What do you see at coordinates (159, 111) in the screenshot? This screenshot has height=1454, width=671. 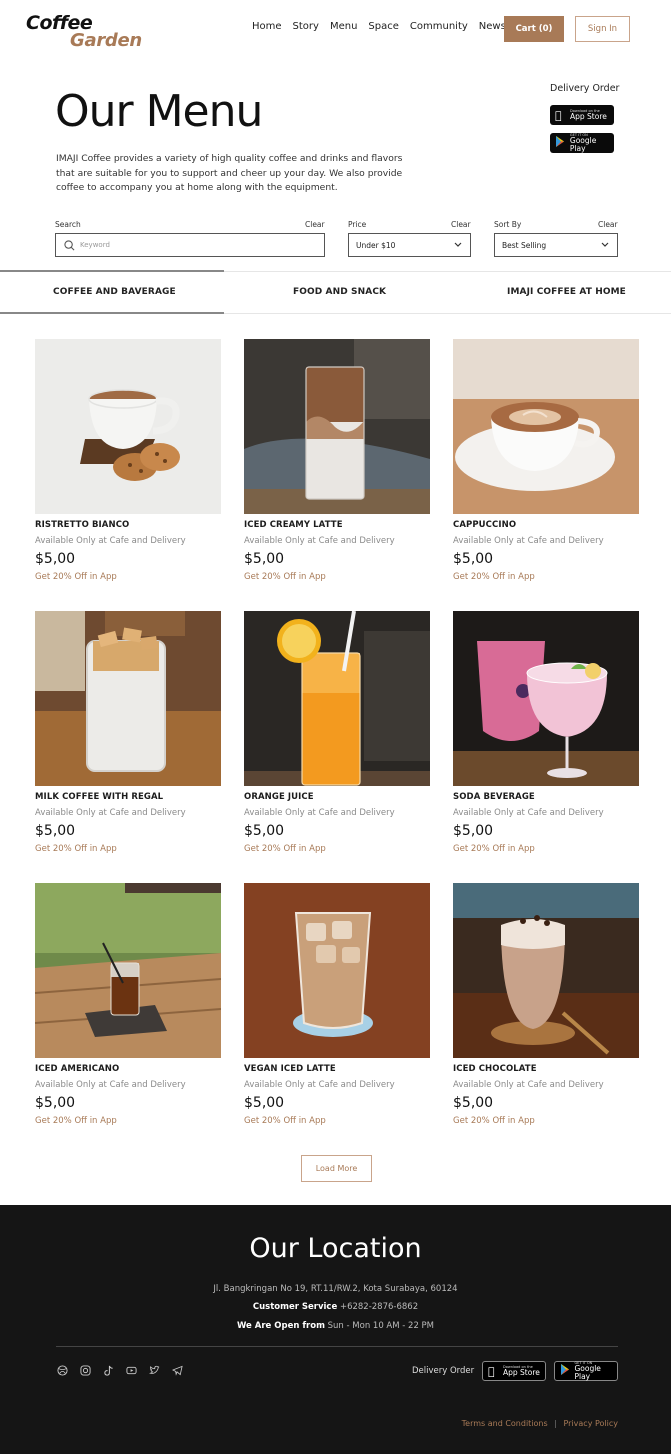 I see `page-title: Our Menu` at bounding box center [159, 111].